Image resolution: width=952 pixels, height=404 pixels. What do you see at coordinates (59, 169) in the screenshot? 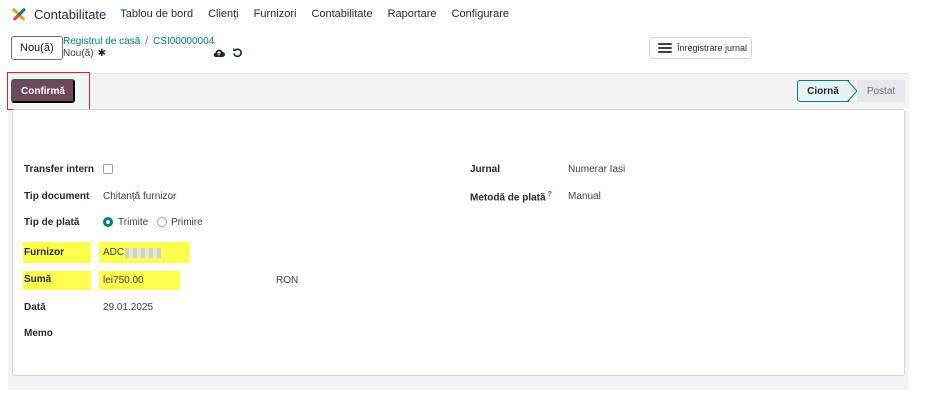
I see `internal-transfer-label: Transfer intern` at bounding box center [59, 169].